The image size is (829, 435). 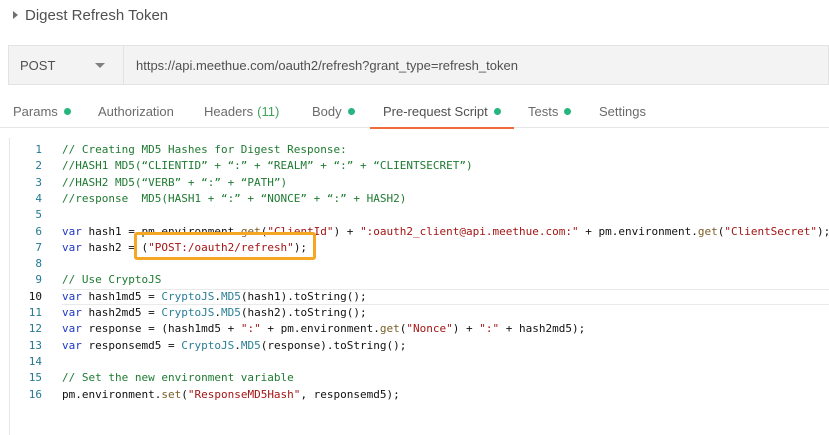 I want to click on code-line: 9 // Use CryptoJS, so click(x=419, y=280).